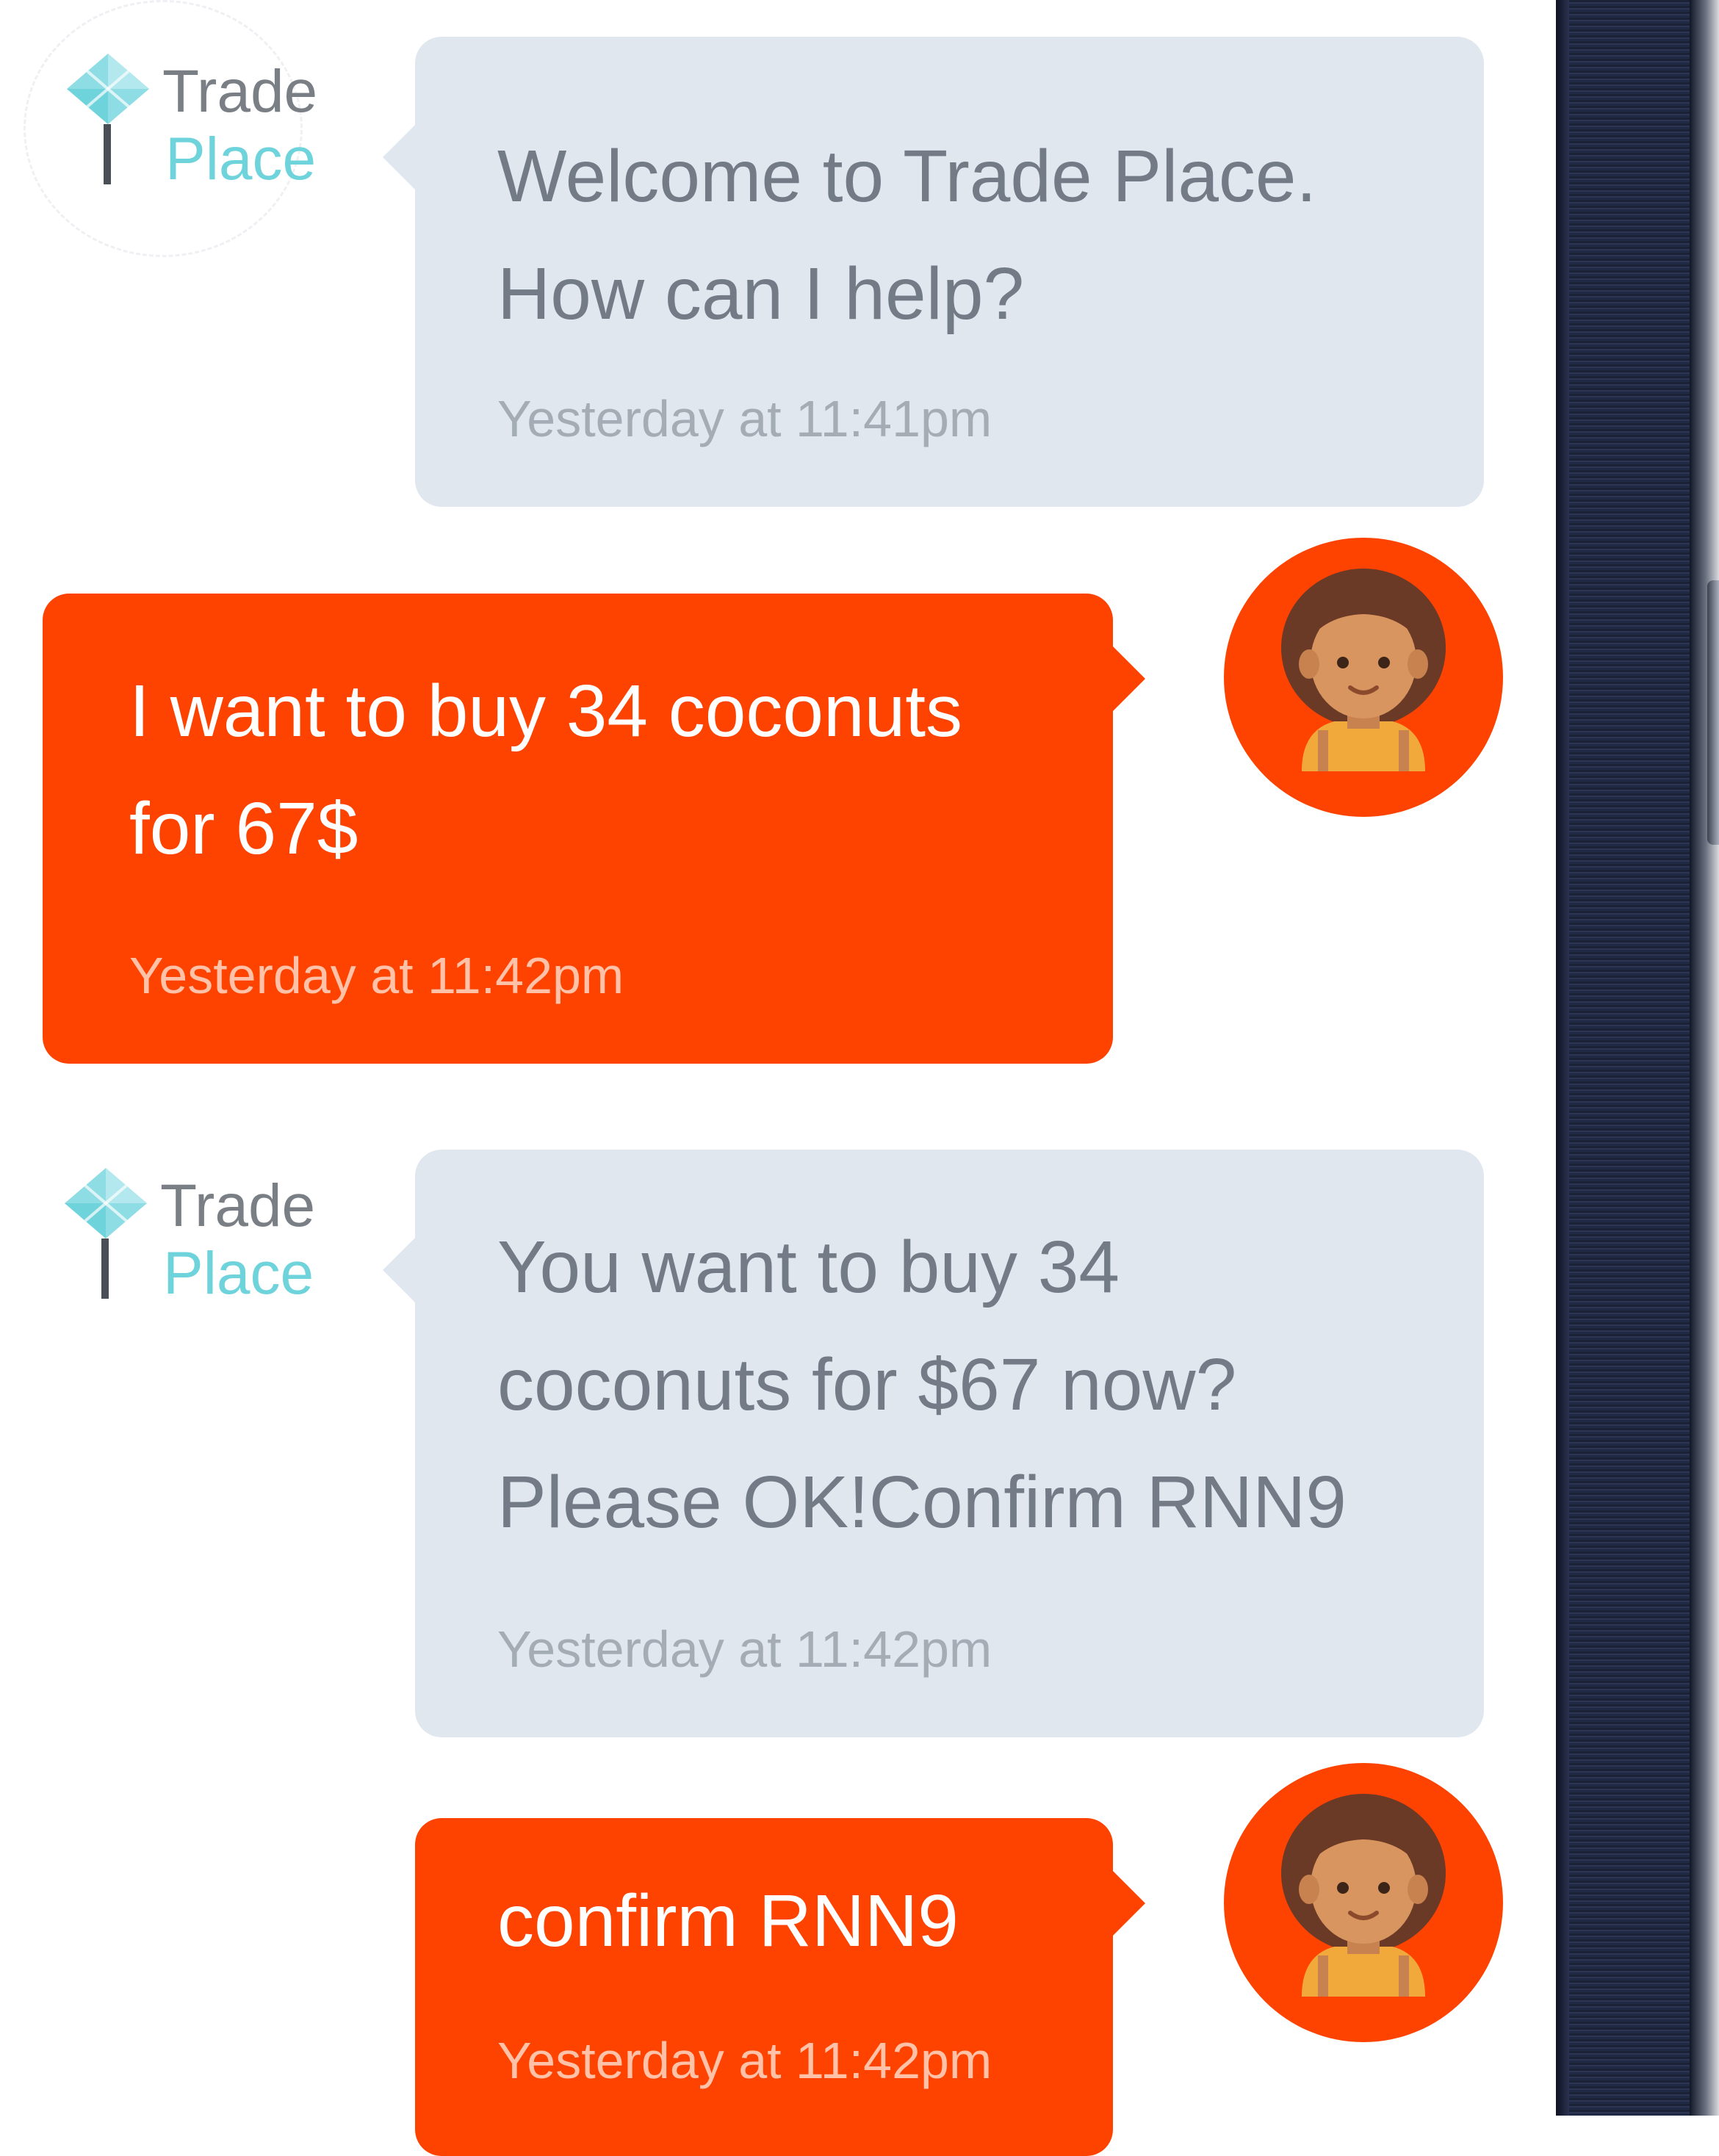  Describe the element at coordinates (867, 1385) in the screenshot. I see `message-text-line: coconuts for $67 now?` at that location.